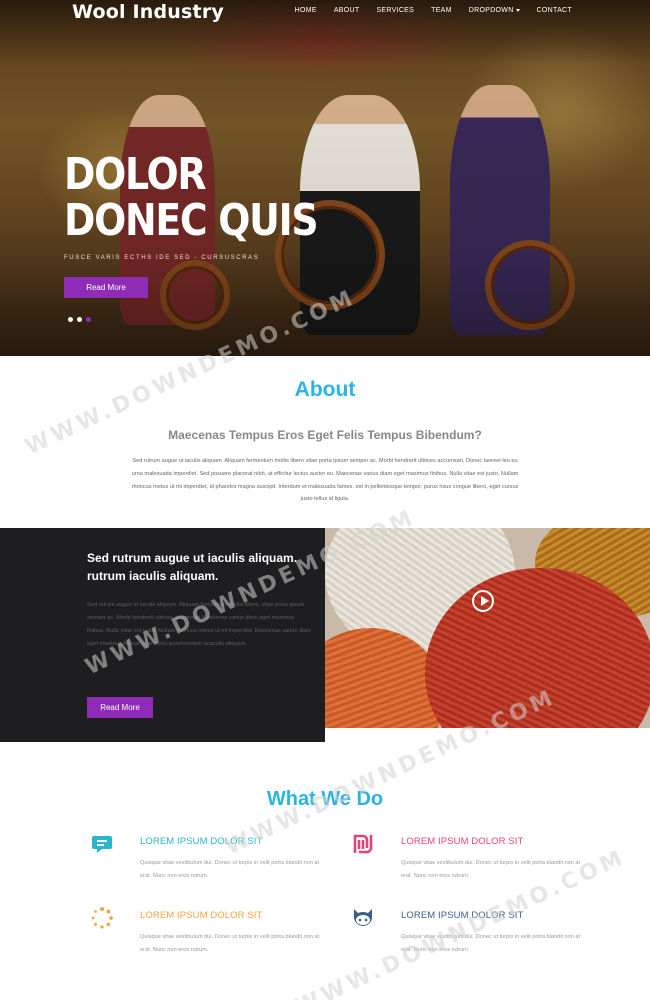  I want to click on hero-title: DOLOR DONEC QUIS, so click(191, 197).